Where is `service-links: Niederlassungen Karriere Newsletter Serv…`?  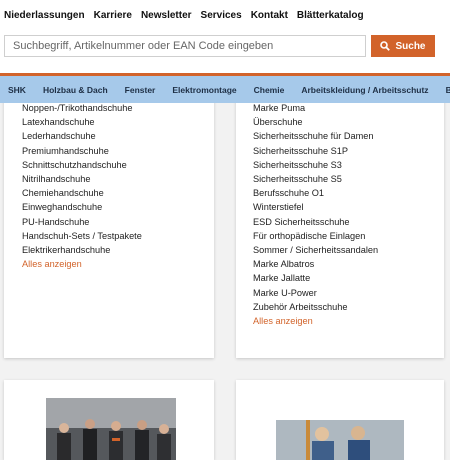
service-links: Niederlassungen Karriere Newsletter Serv… is located at coordinates (184, 15).